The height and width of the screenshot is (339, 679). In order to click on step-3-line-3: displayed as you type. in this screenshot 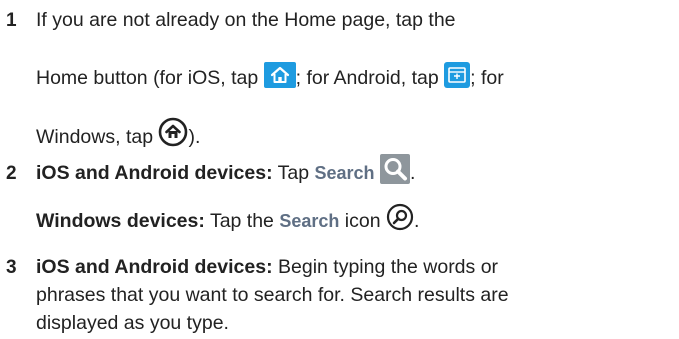, I will do `click(132, 323)`.